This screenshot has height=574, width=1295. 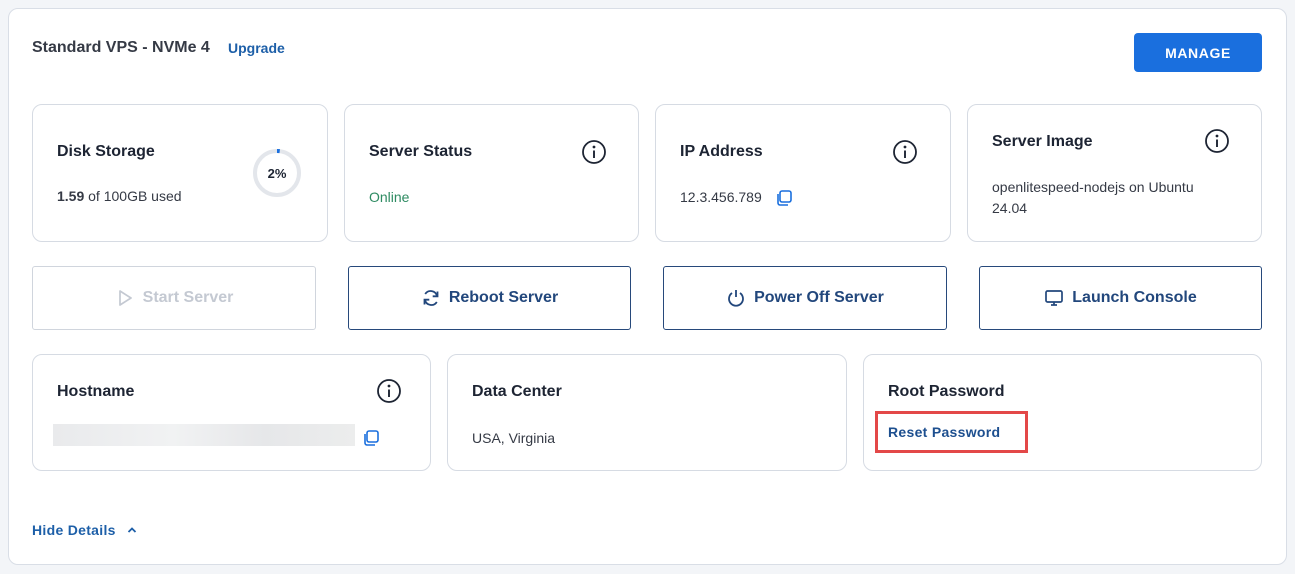 What do you see at coordinates (1134, 297) in the screenshot?
I see `launch-console-label: Launch Console` at bounding box center [1134, 297].